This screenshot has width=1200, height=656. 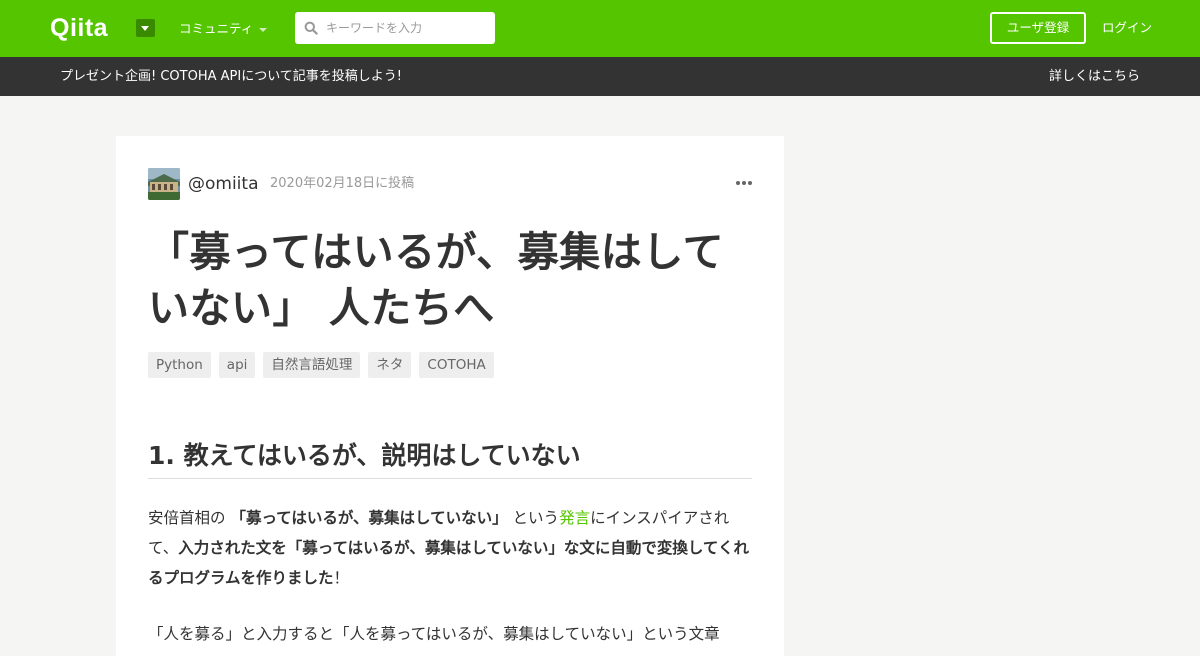 I want to click on tag-cotoha: COTOHA, so click(x=456, y=365).